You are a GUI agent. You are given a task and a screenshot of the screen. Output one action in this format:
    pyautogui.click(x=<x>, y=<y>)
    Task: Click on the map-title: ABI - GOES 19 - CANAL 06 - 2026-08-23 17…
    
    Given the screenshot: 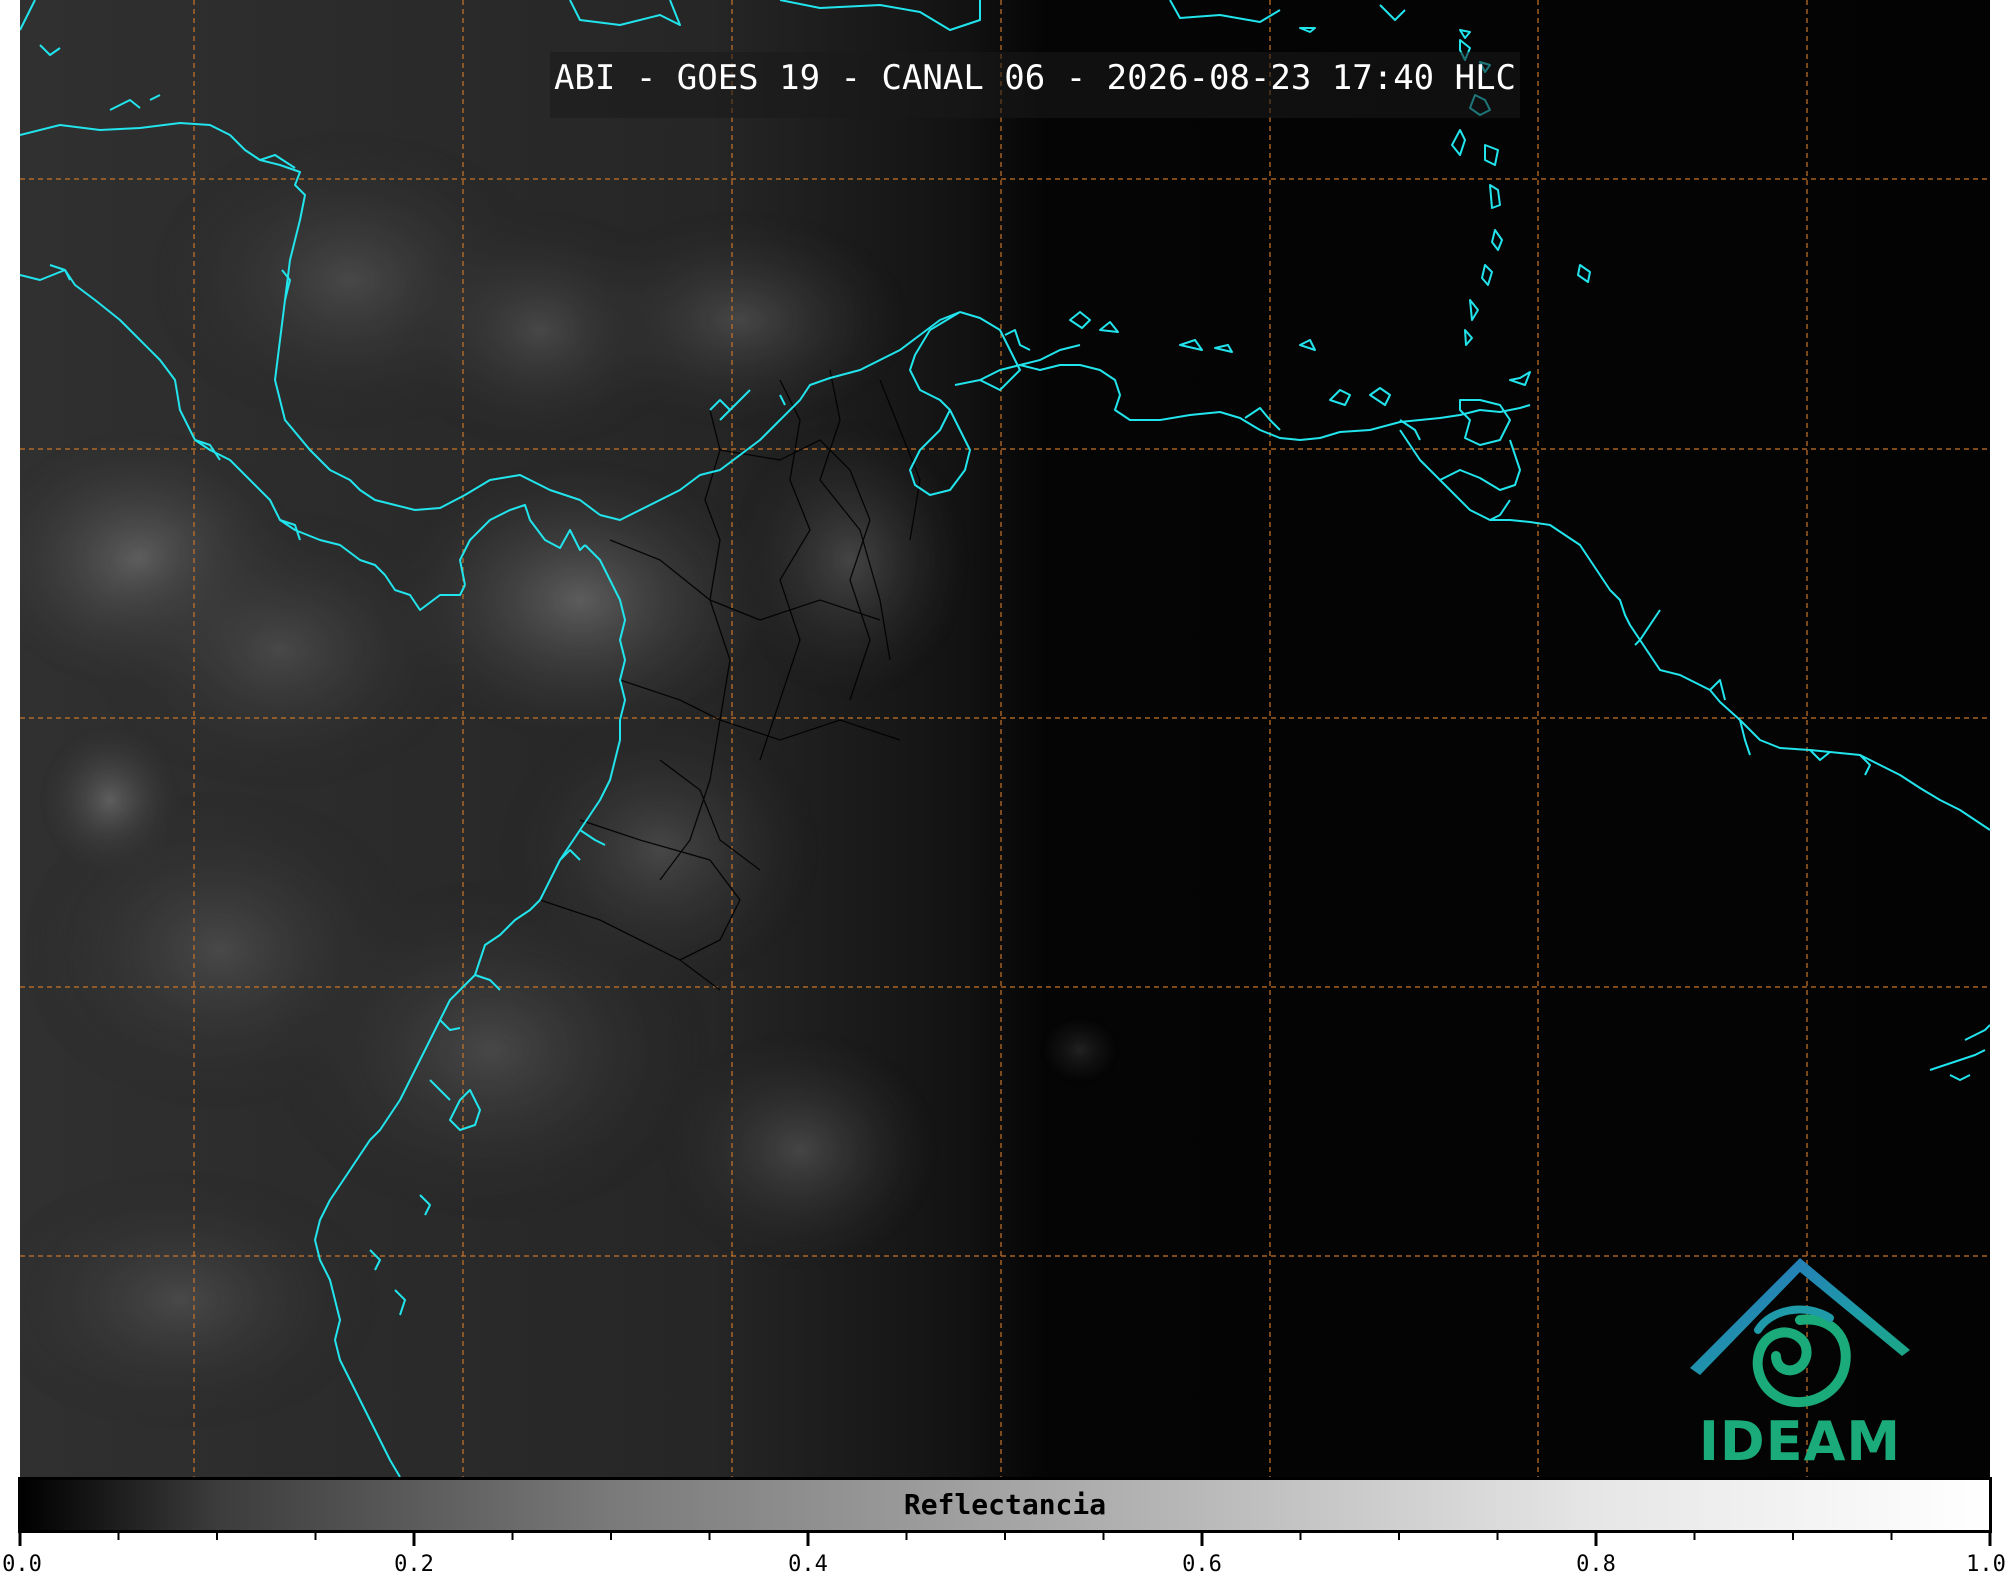 What is the action you would take?
    pyautogui.click(x=1035, y=78)
    